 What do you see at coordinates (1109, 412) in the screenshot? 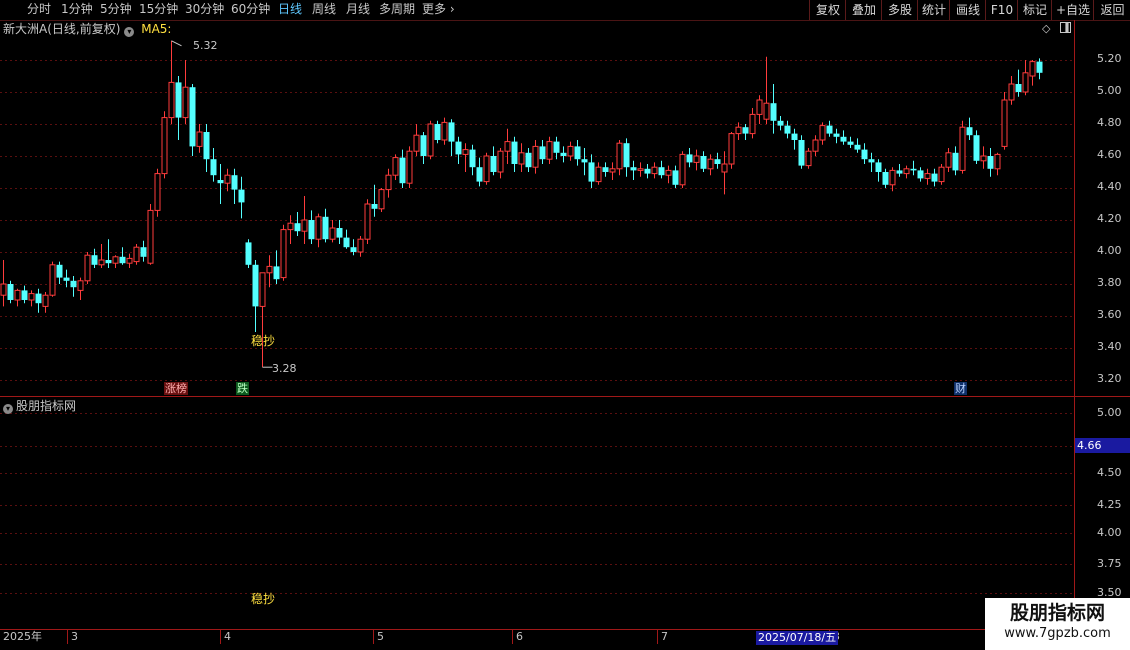
I see `indicator-tick: 5.00` at bounding box center [1109, 412].